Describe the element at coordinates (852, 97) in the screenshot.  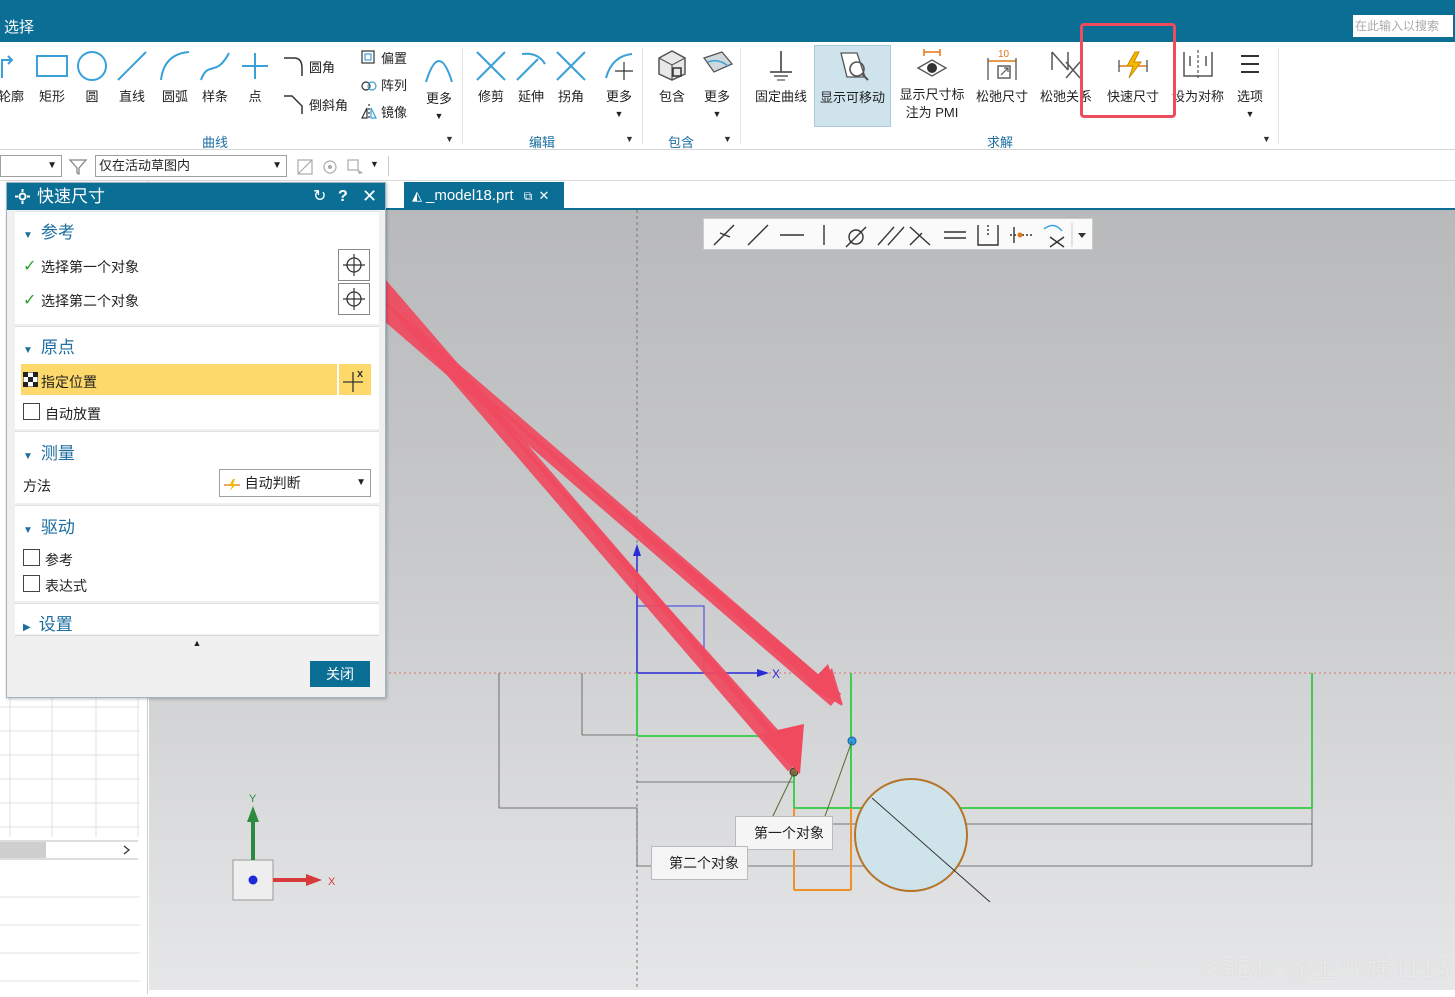
I see `show-movable-label: 显示可移动` at that location.